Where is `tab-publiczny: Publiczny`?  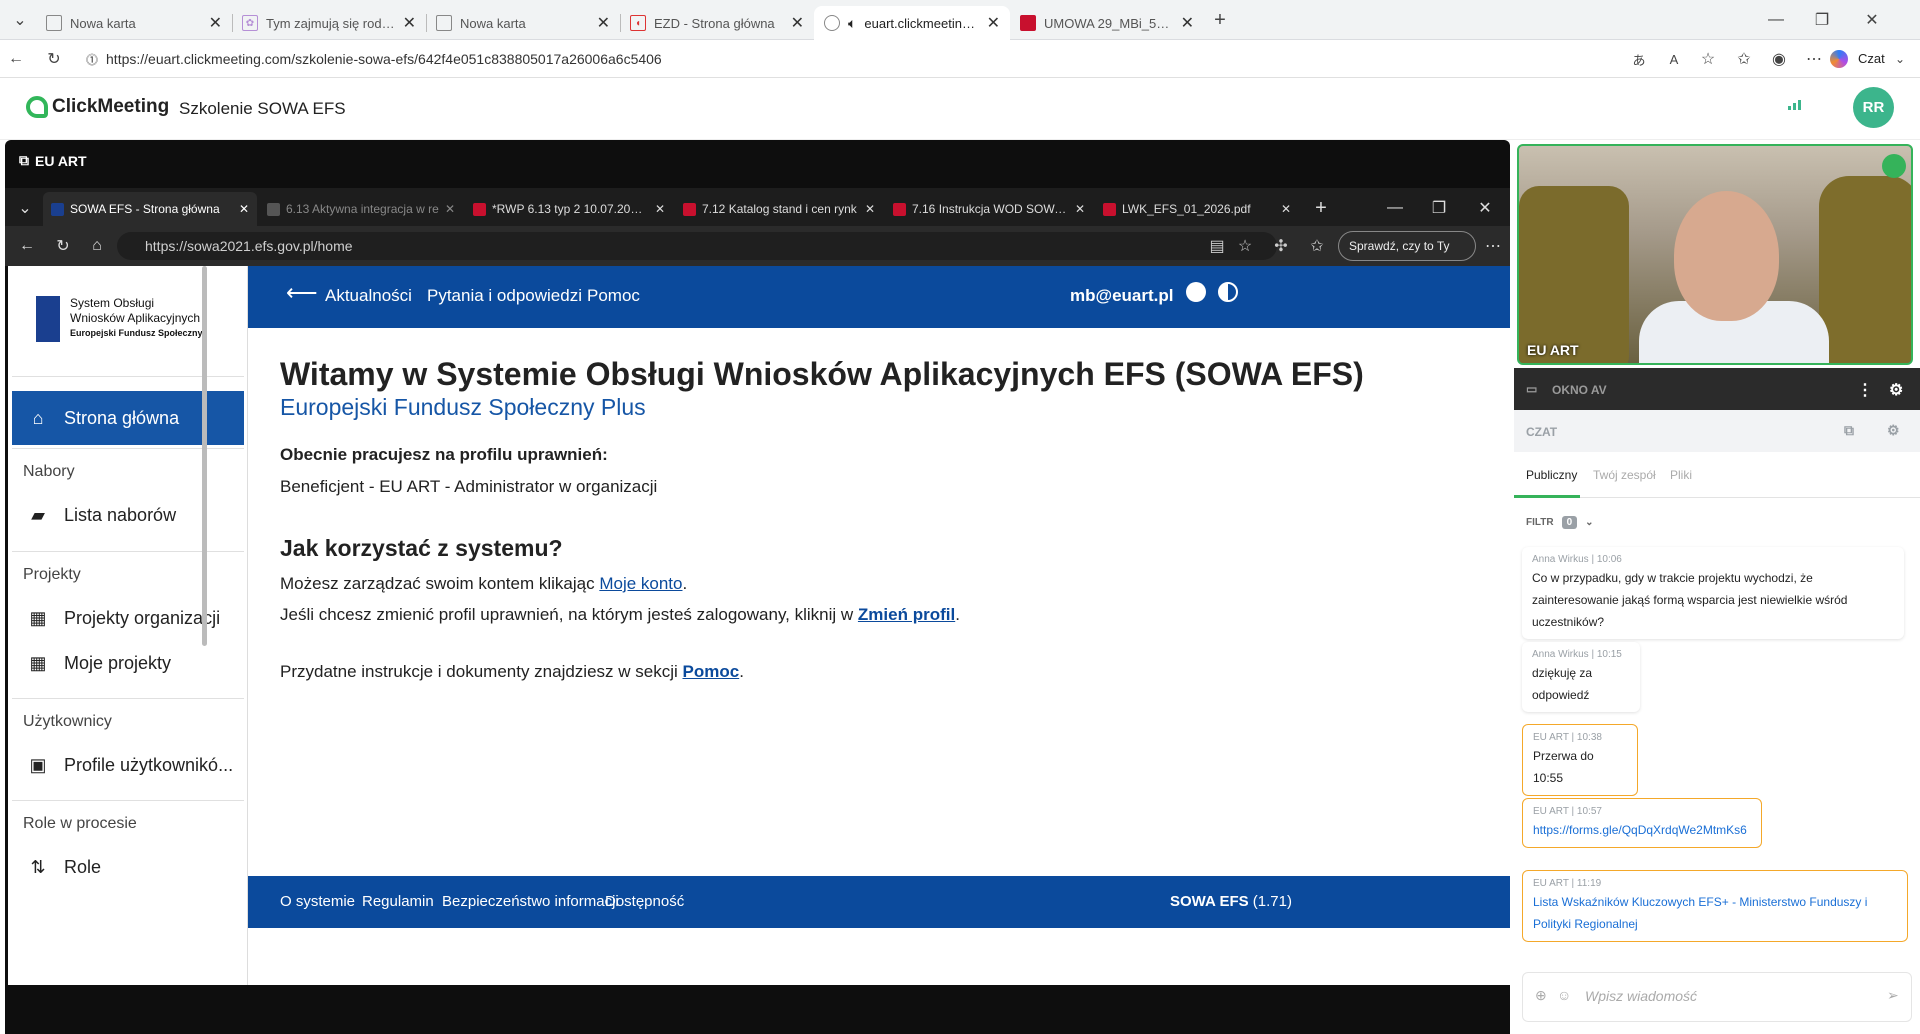 tab-publiczny: Publiczny is located at coordinates (1551, 475).